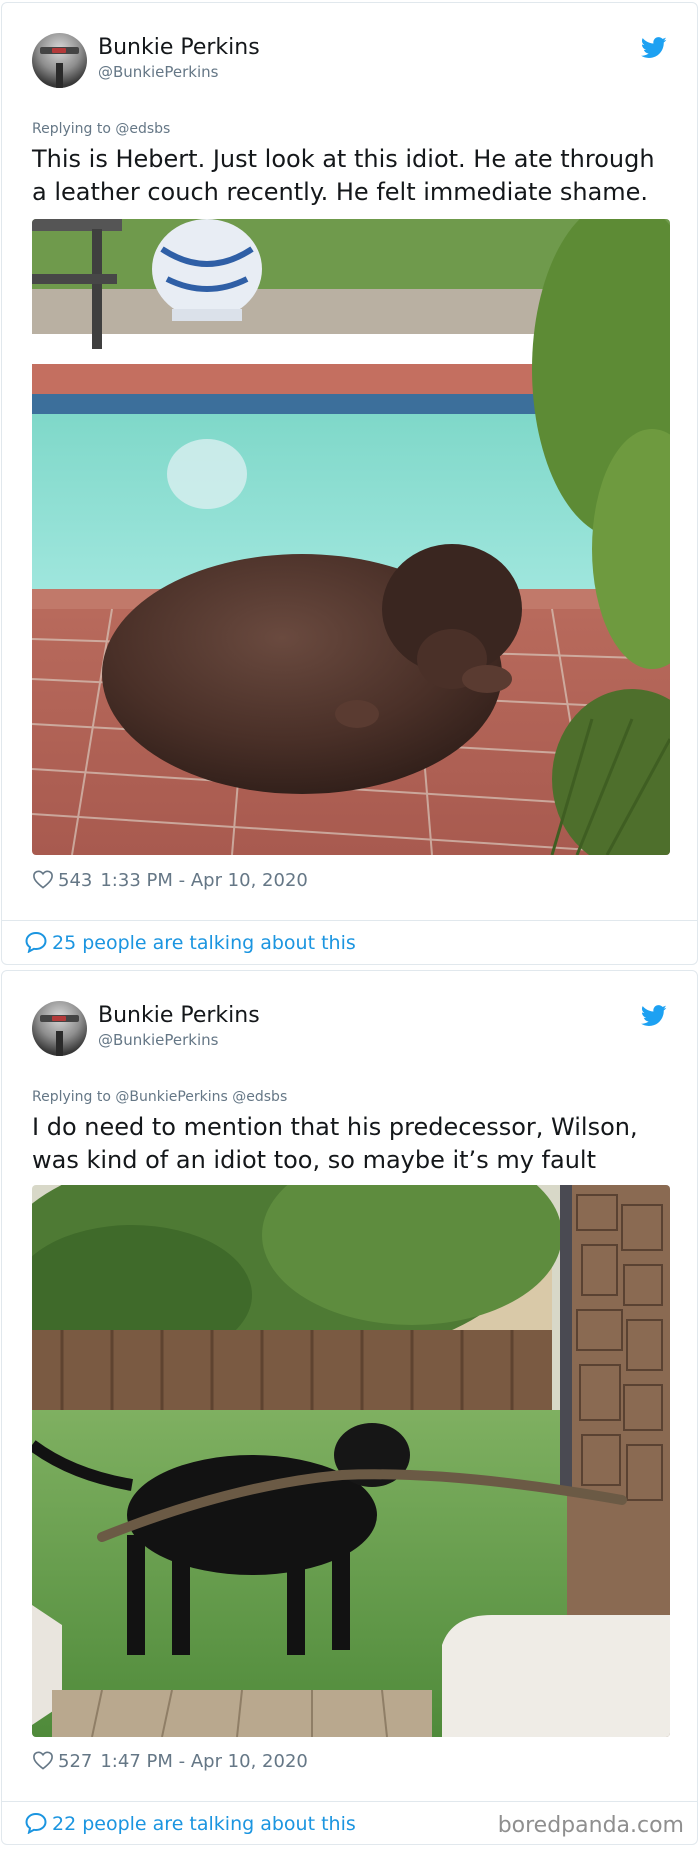 This screenshot has height=1850, width=700. I want to click on replying-to: Replying to @edsbs, so click(101, 129).